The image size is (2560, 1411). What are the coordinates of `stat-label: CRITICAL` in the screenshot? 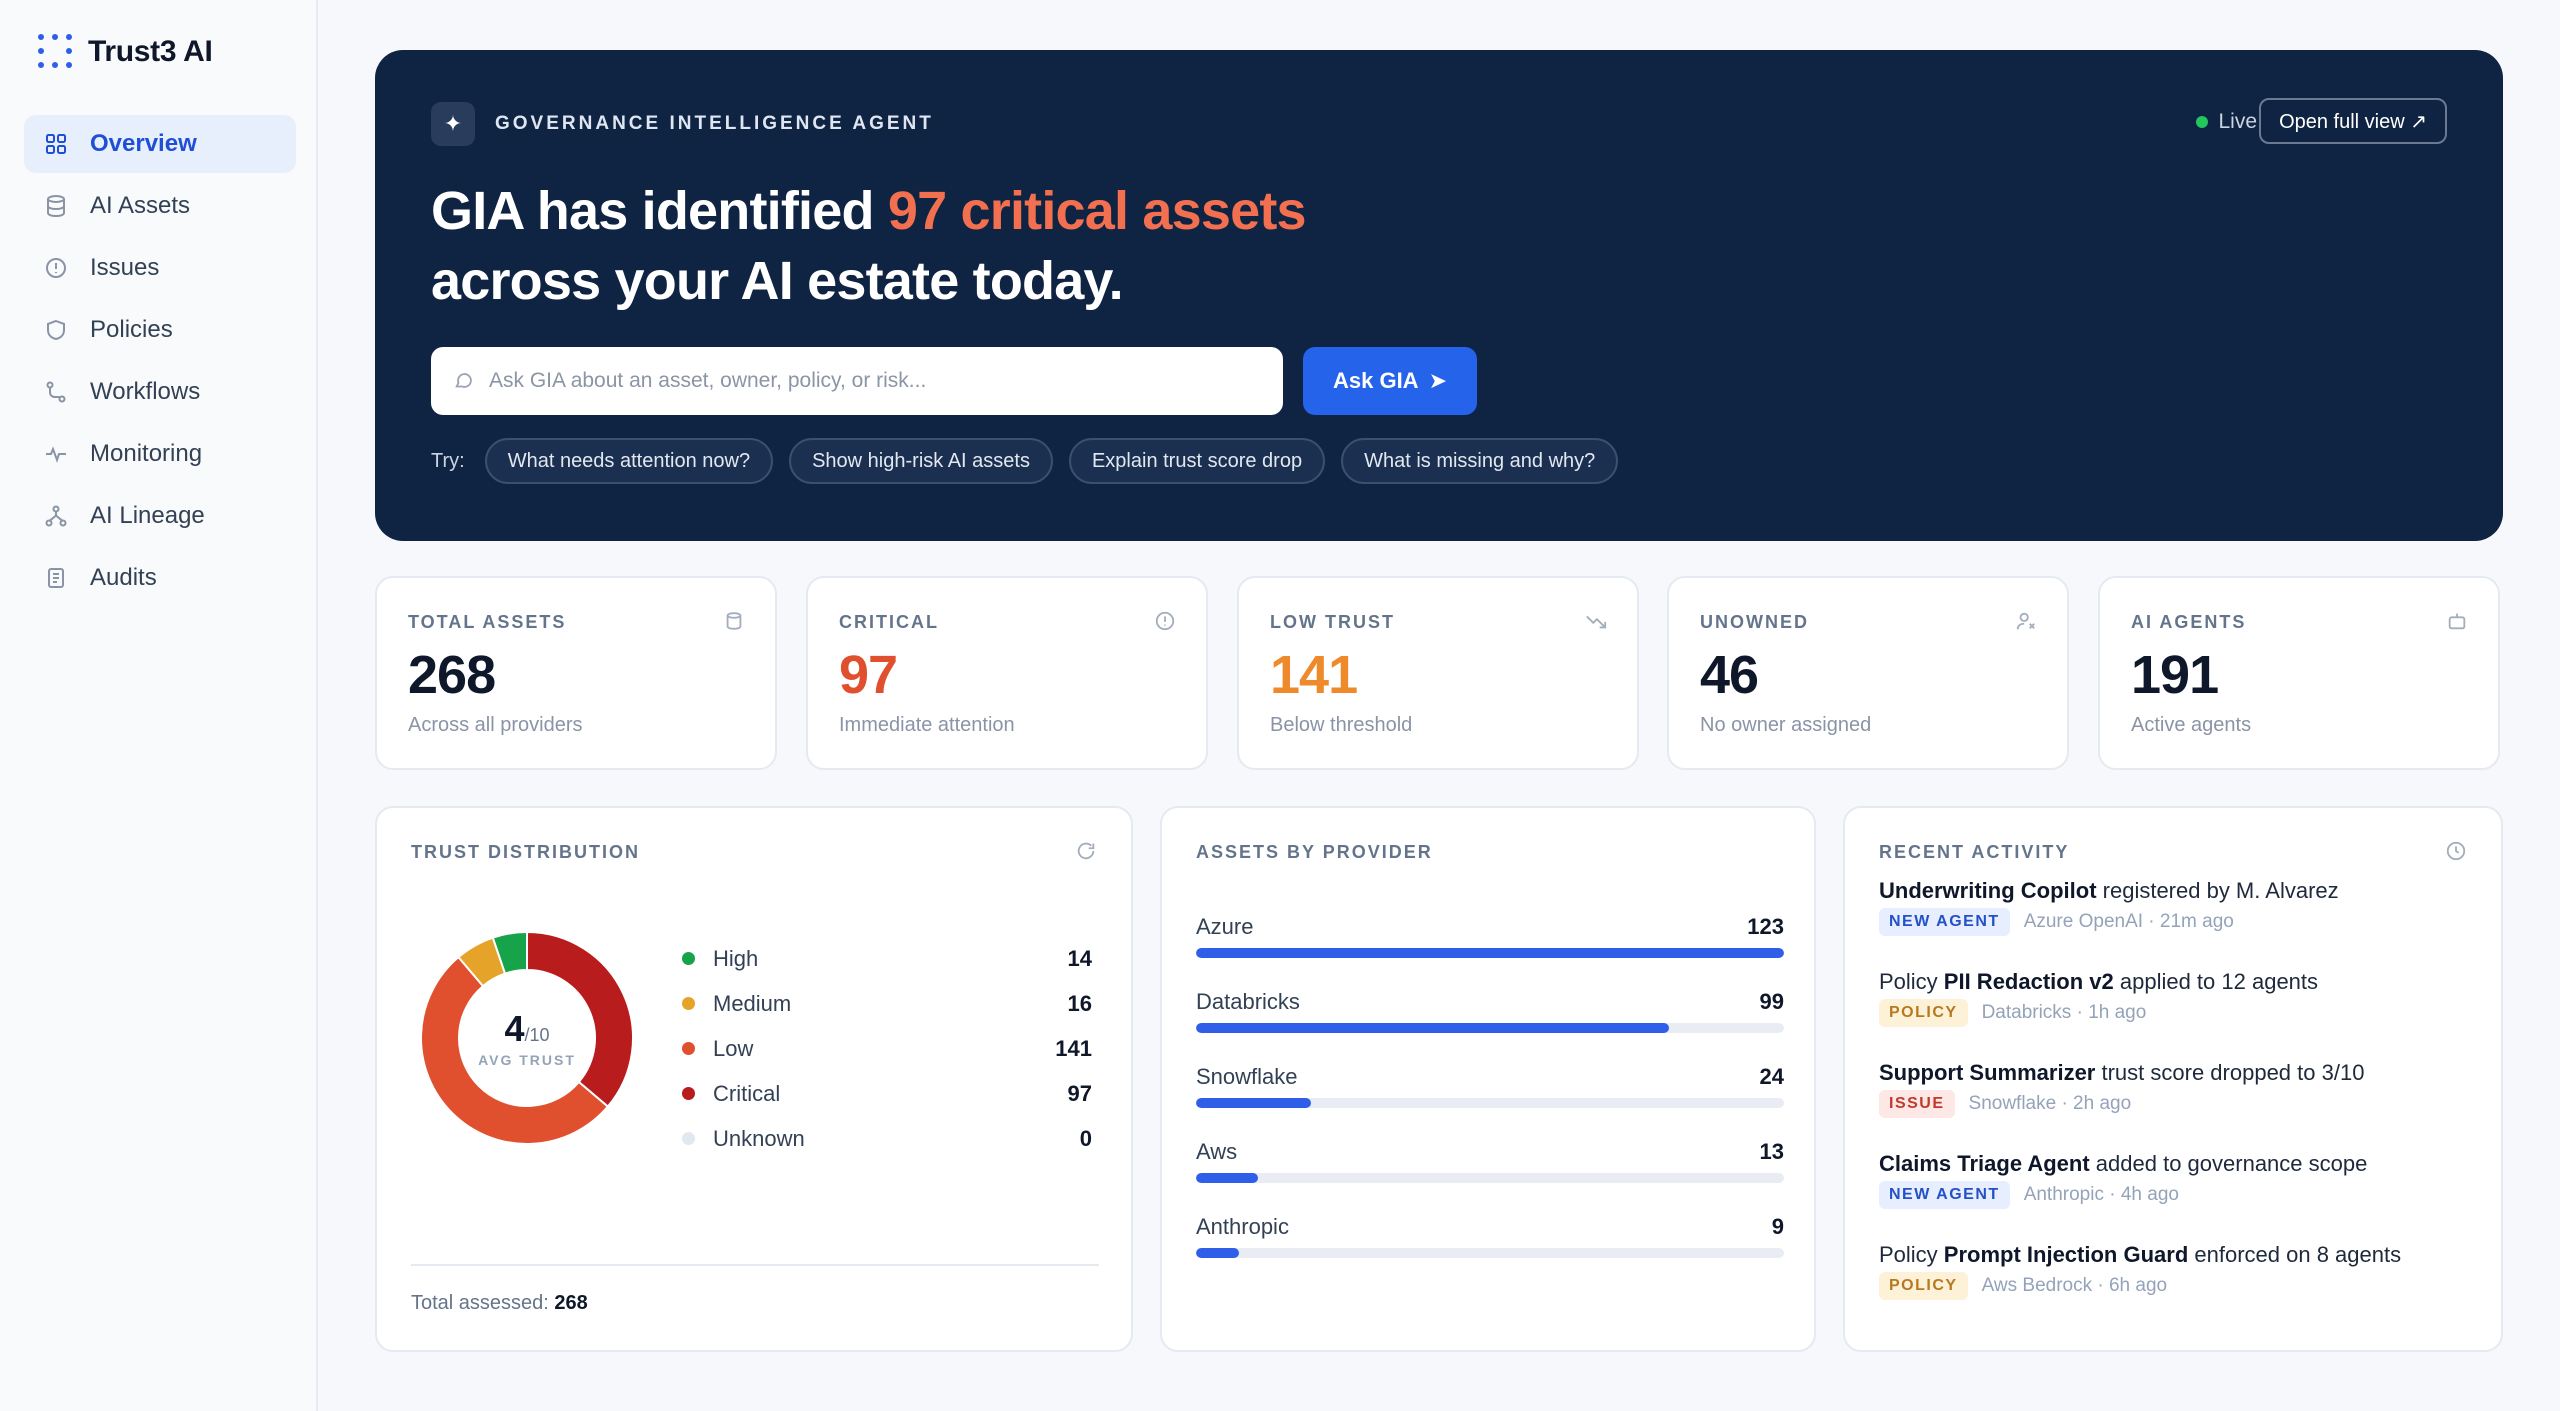 It's located at (889, 622).